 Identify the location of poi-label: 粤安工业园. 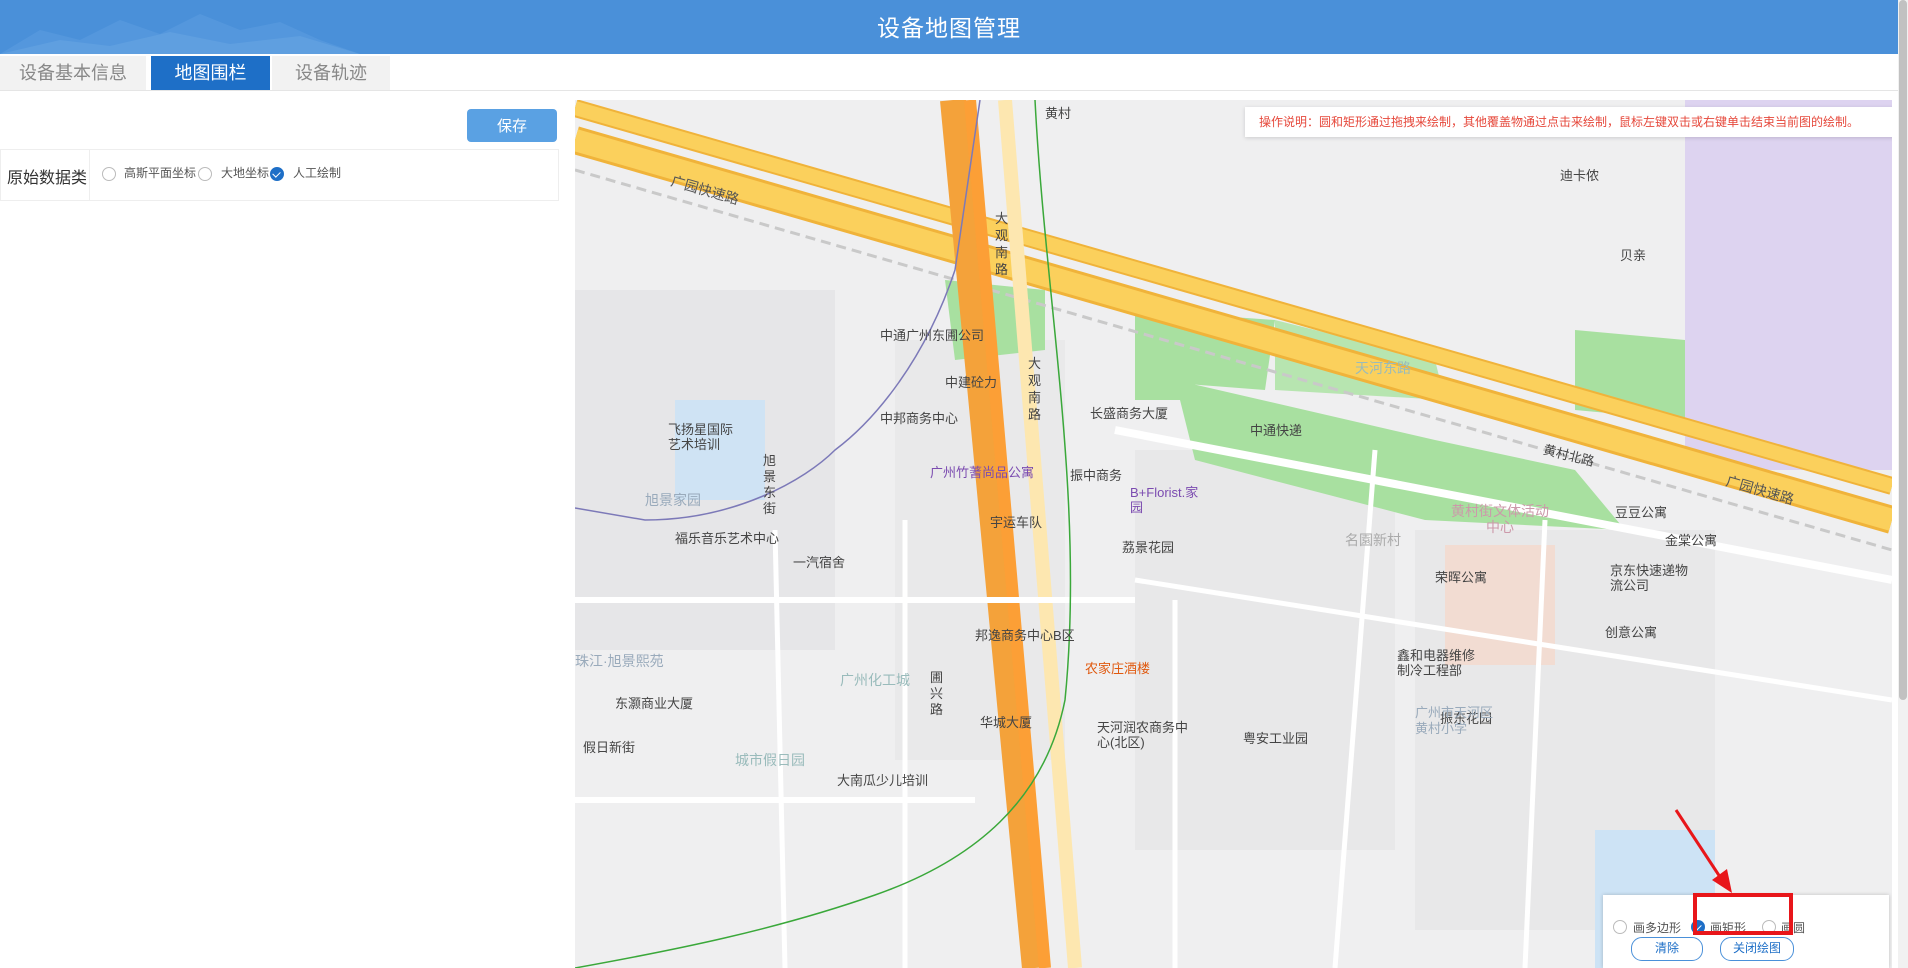
(1275, 737).